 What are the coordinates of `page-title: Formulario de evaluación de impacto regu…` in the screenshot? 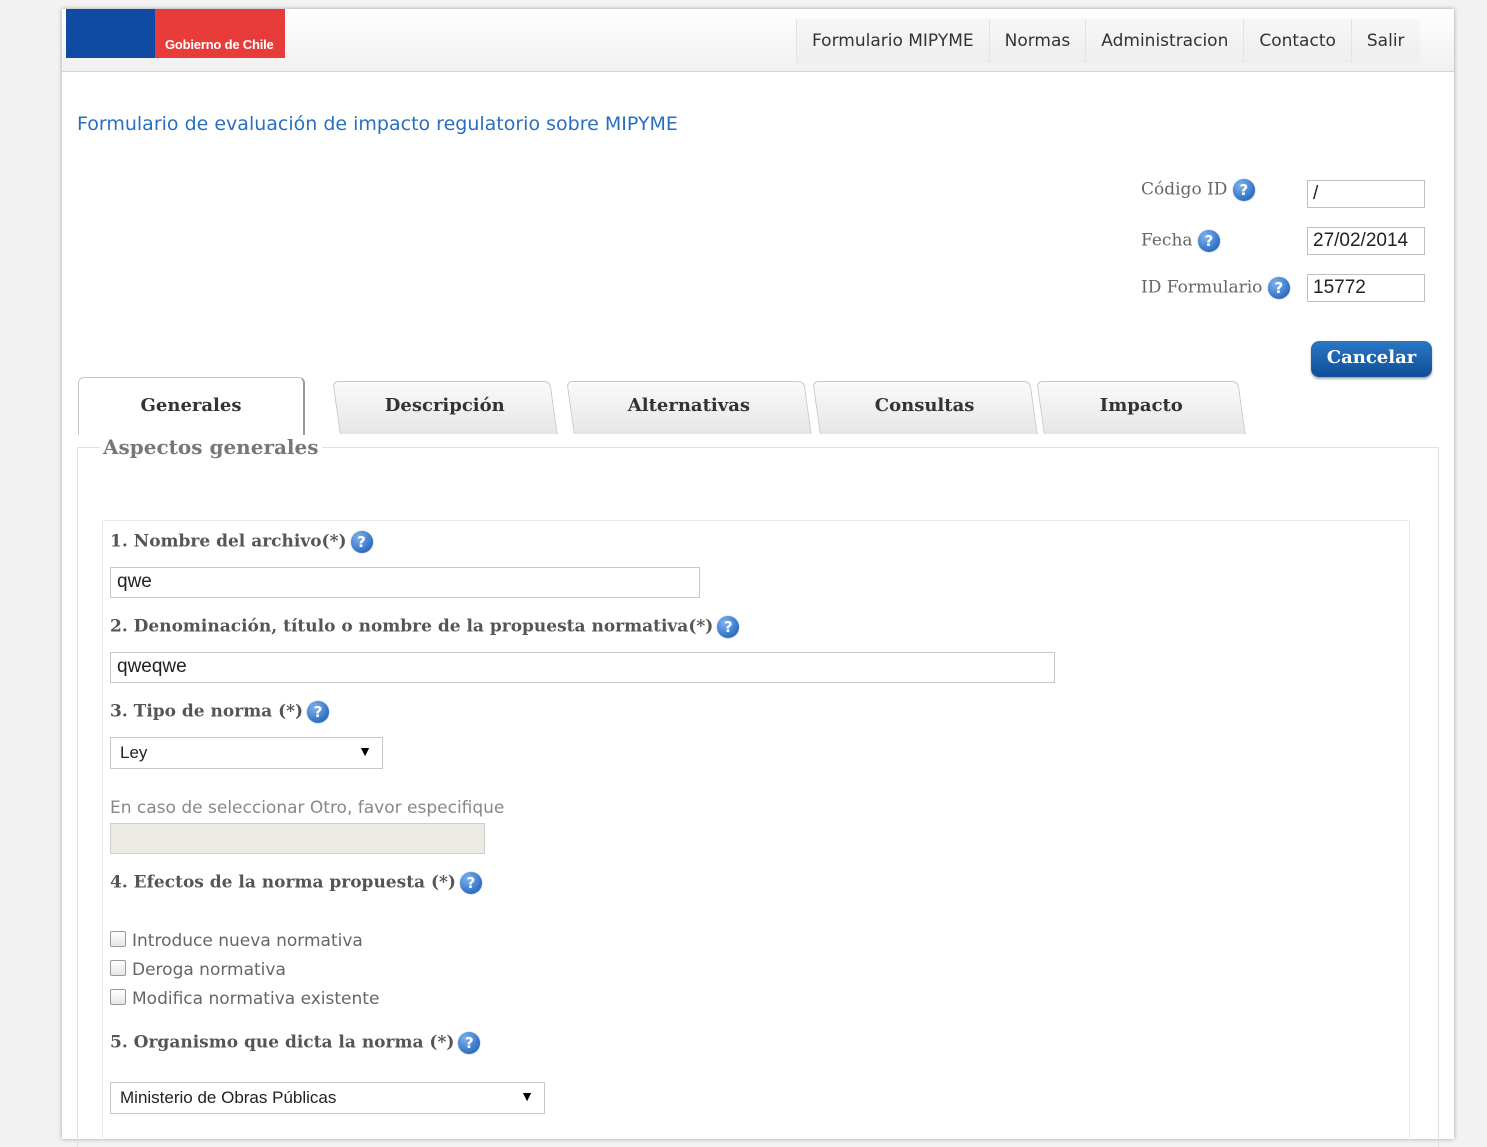 It's located at (377, 124).